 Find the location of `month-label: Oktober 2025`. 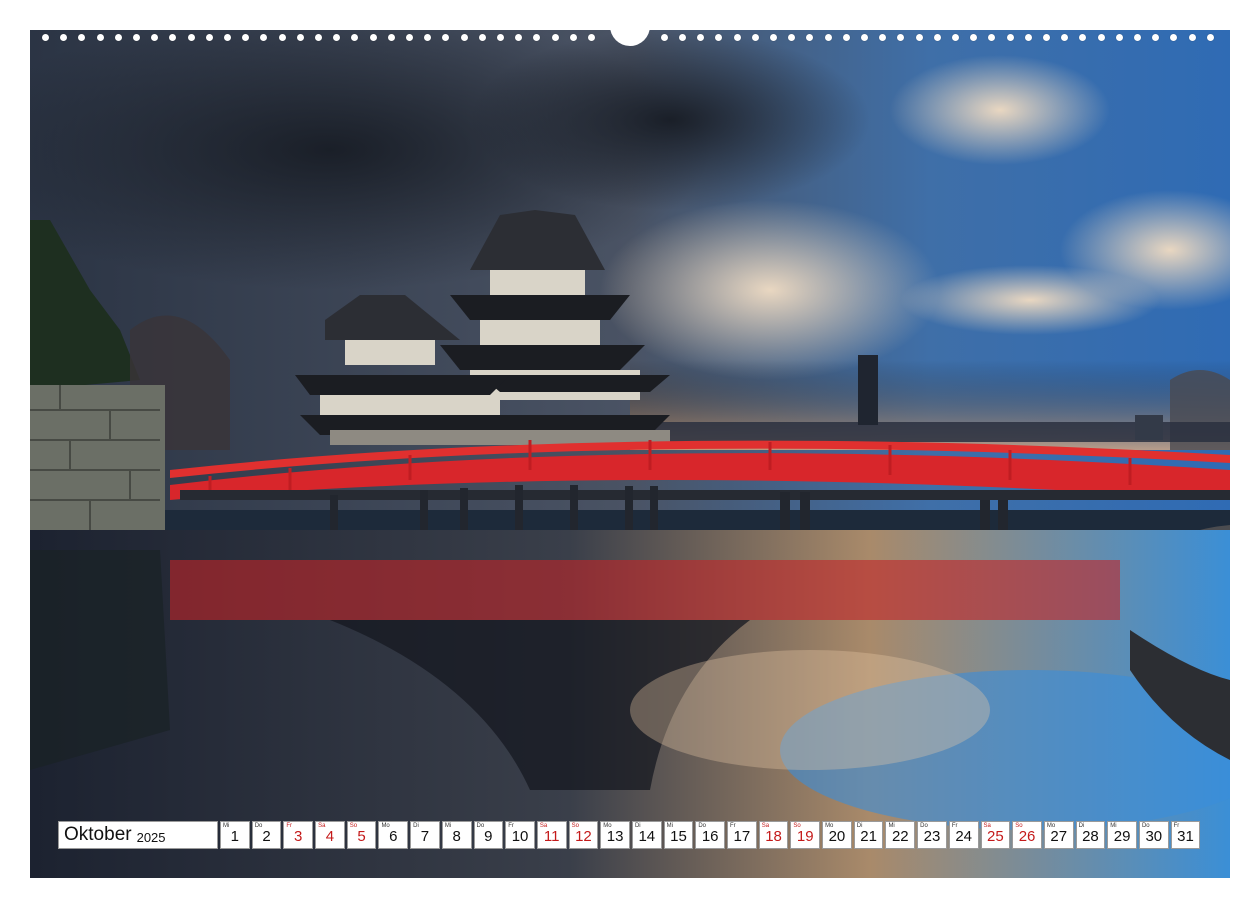

month-label: Oktober 2025 is located at coordinates (138, 835).